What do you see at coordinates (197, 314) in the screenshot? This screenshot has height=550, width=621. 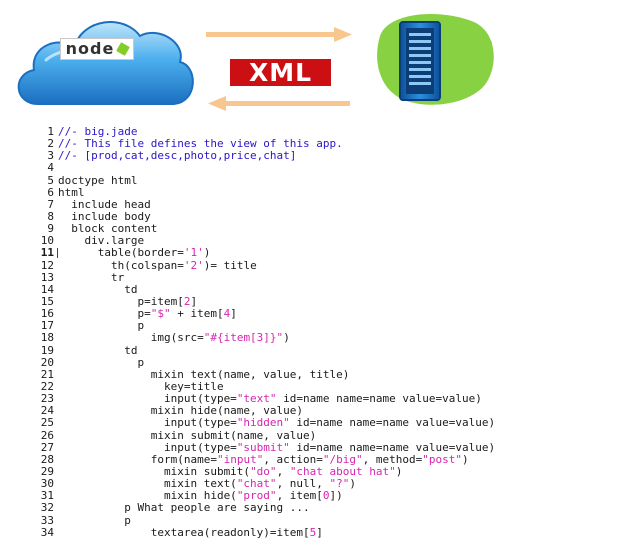 I see `code-text: + item[` at bounding box center [197, 314].